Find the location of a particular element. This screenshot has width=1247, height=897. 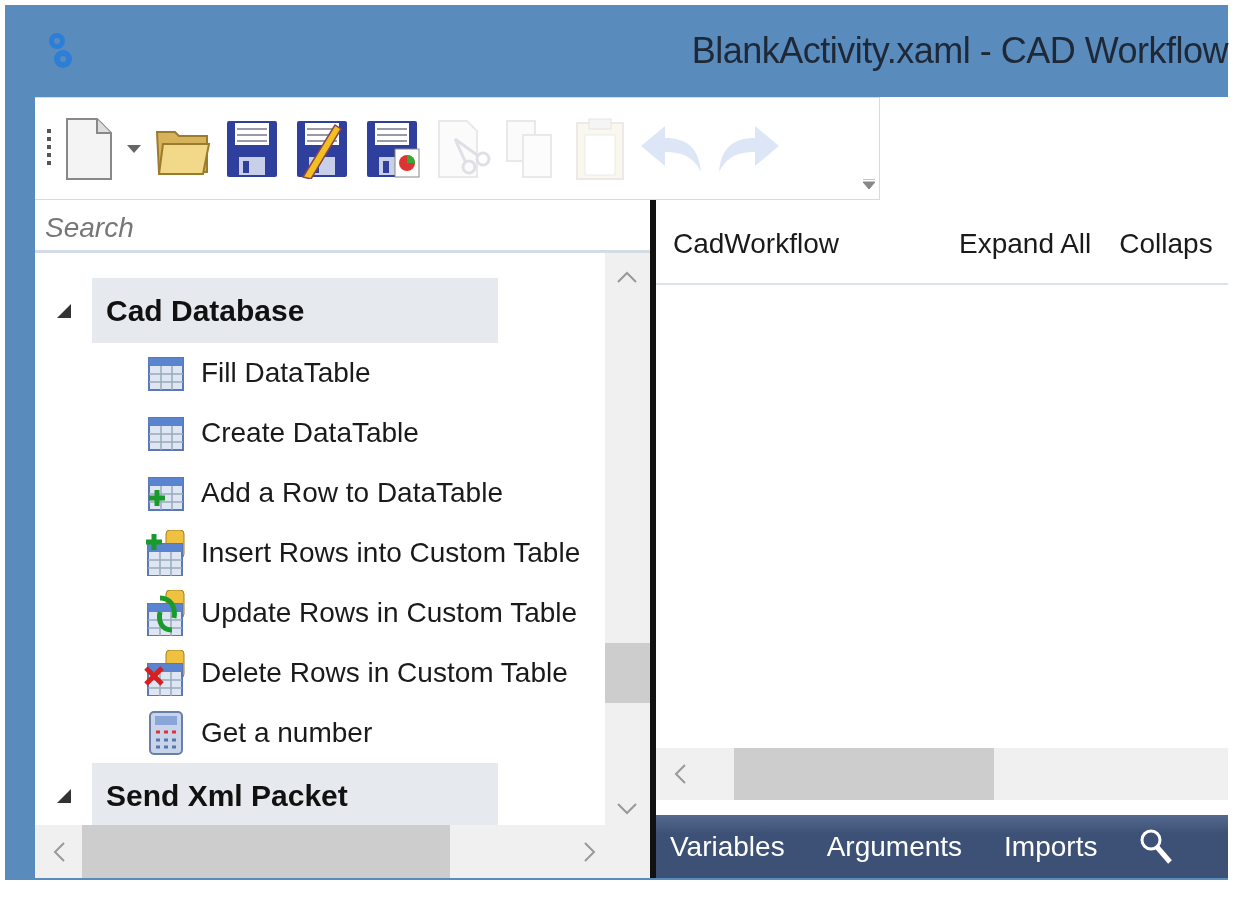

tab: Imports is located at coordinates (1051, 846).